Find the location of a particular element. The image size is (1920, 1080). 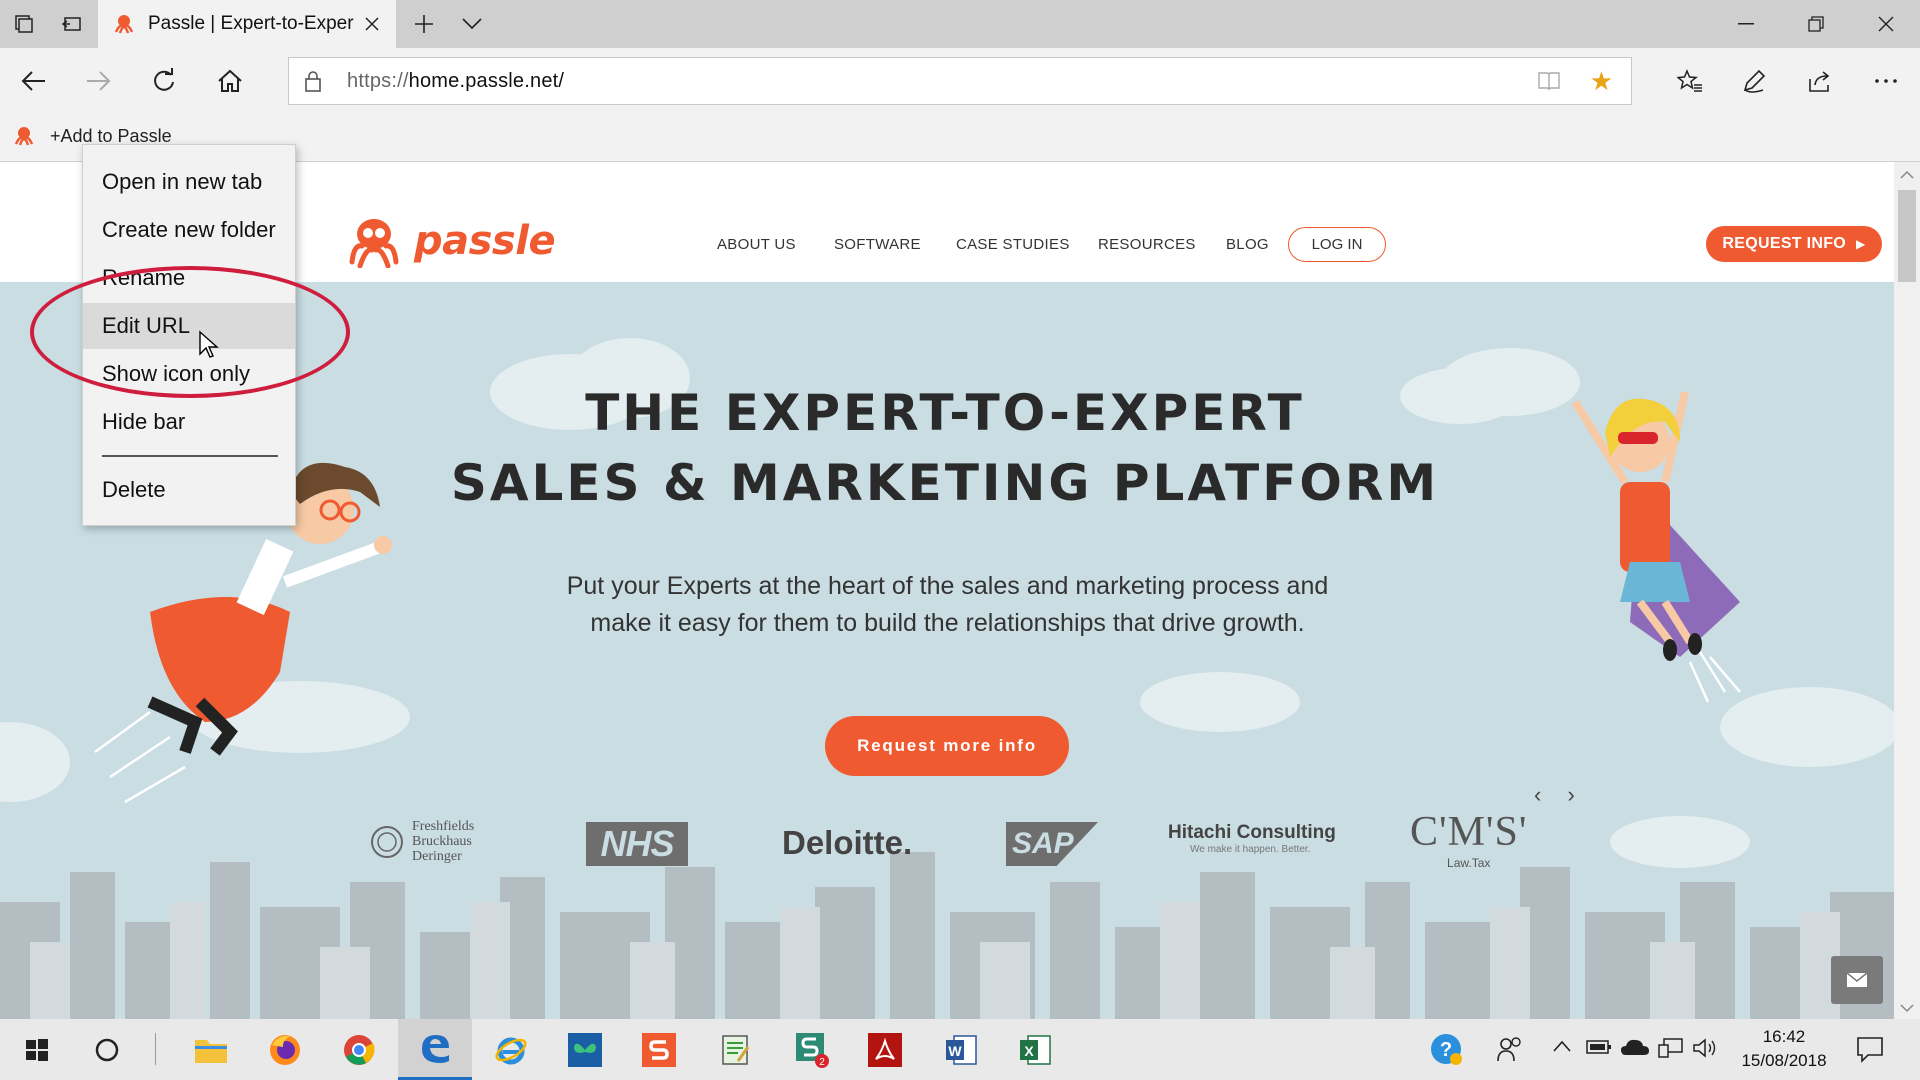

minimize-icon is located at coordinates (1746, 24).